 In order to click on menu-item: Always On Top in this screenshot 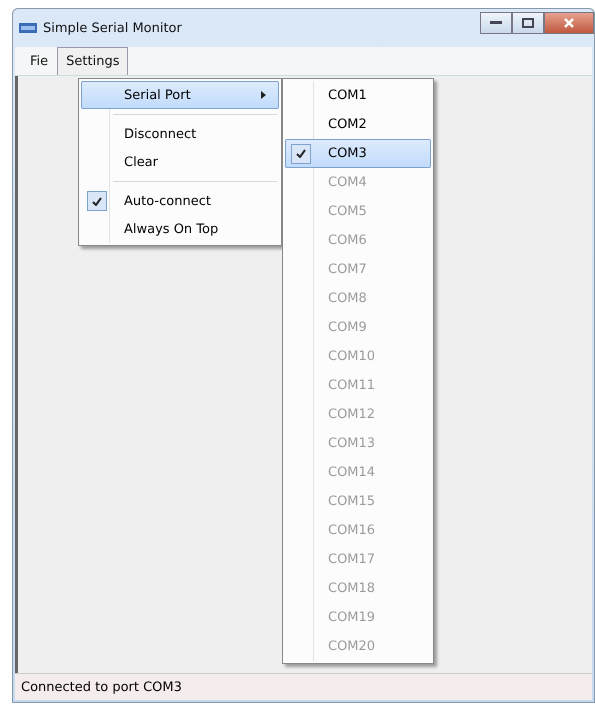, I will do `click(180, 229)`.